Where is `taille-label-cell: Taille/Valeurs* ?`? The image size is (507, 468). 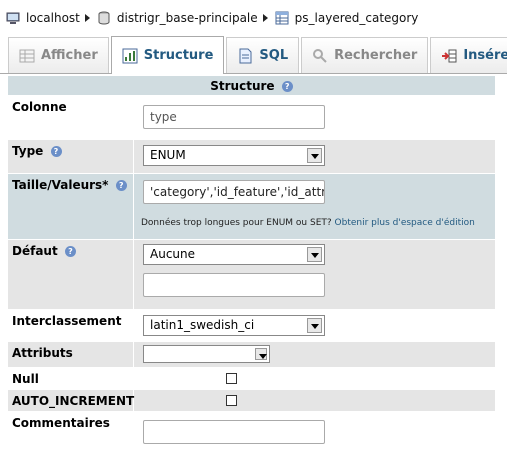 taille-label-cell: Taille/Valeurs* ? is located at coordinates (71, 206).